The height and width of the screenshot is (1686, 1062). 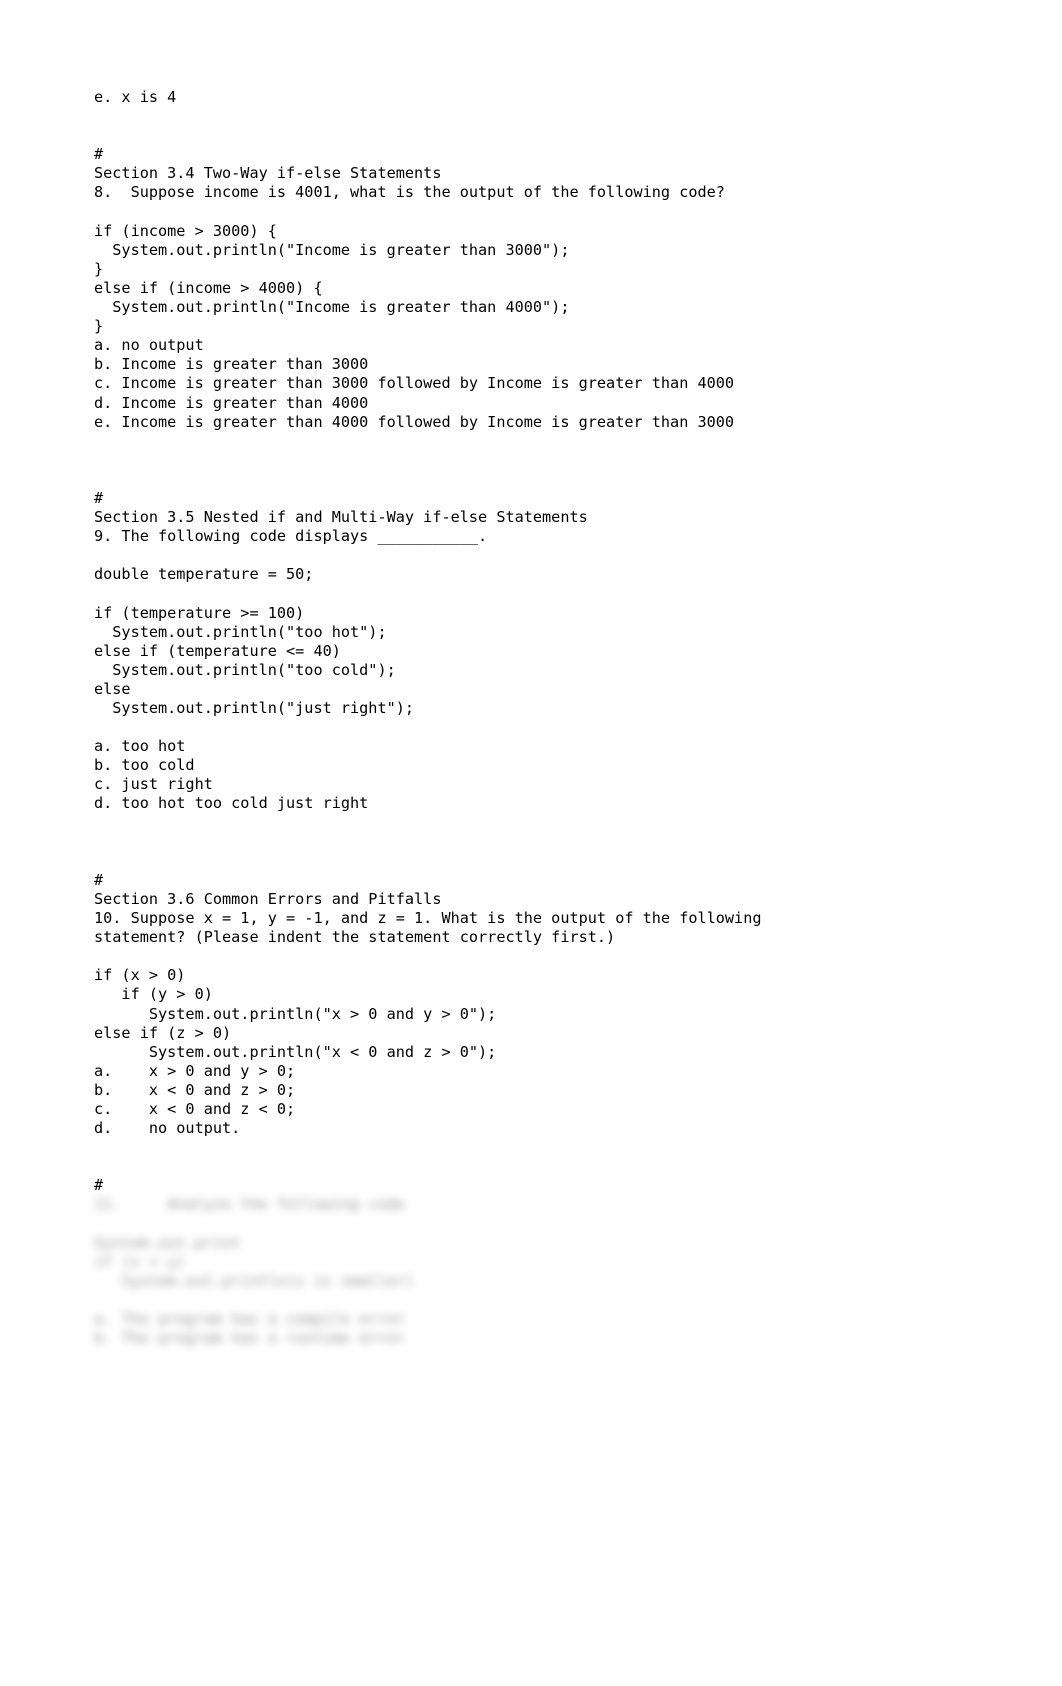 What do you see at coordinates (295, 1051) in the screenshot?
I see `code-line: System.out.println("x < 0 and z > 0");` at bounding box center [295, 1051].